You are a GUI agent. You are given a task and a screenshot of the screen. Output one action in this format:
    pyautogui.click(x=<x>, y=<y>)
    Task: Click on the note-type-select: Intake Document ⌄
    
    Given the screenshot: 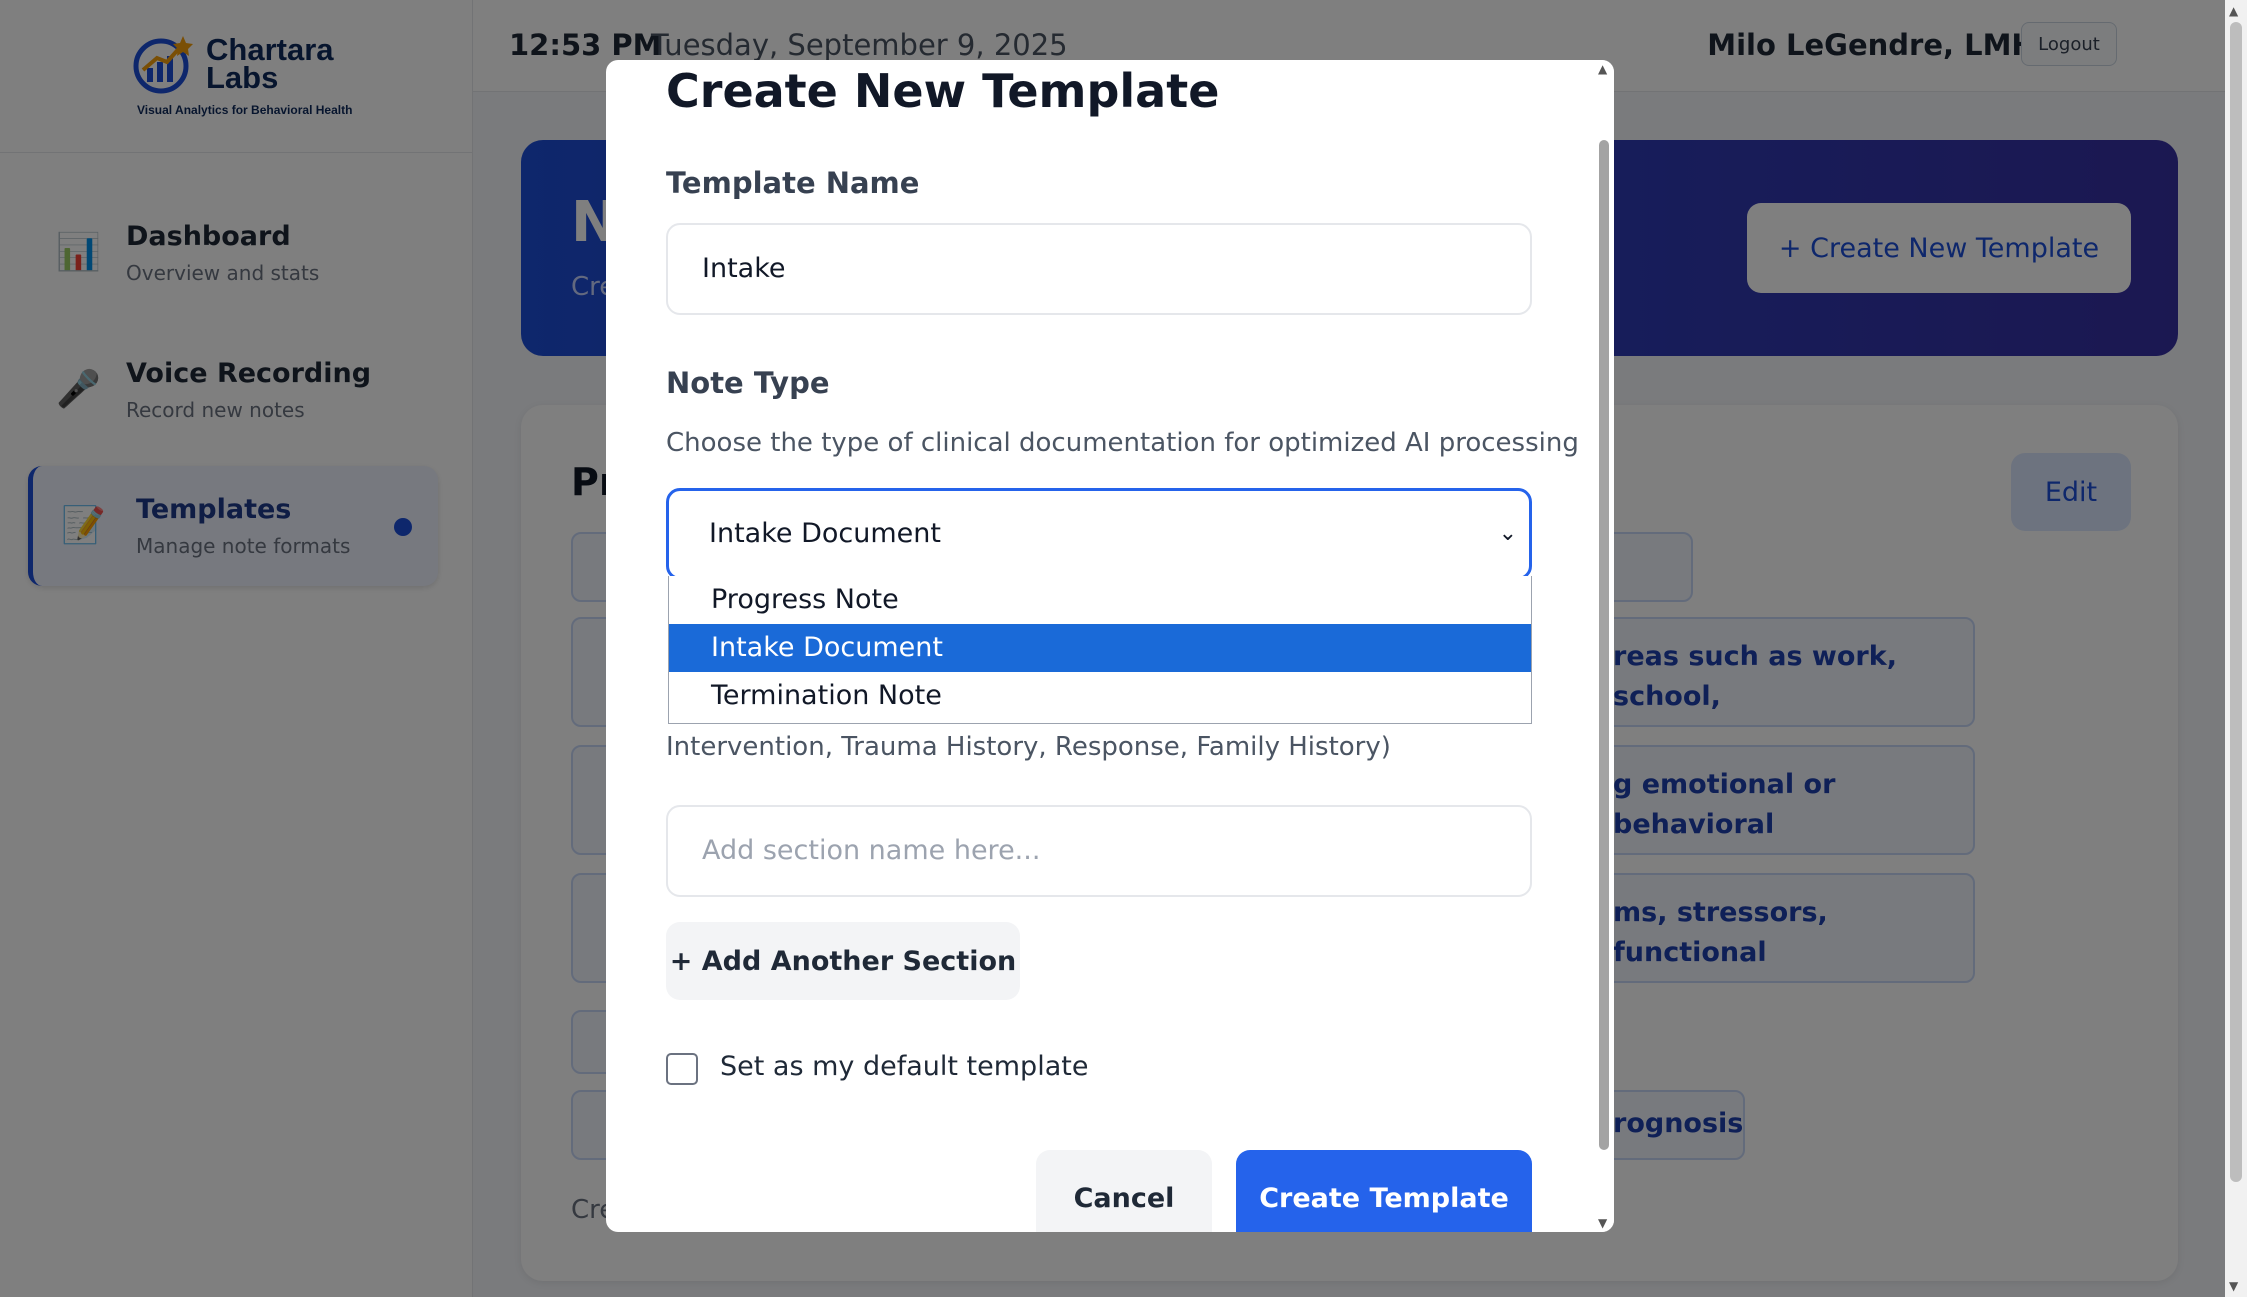 What is the action you would take?
    pyautogui.click(x=1099, y=534)
    